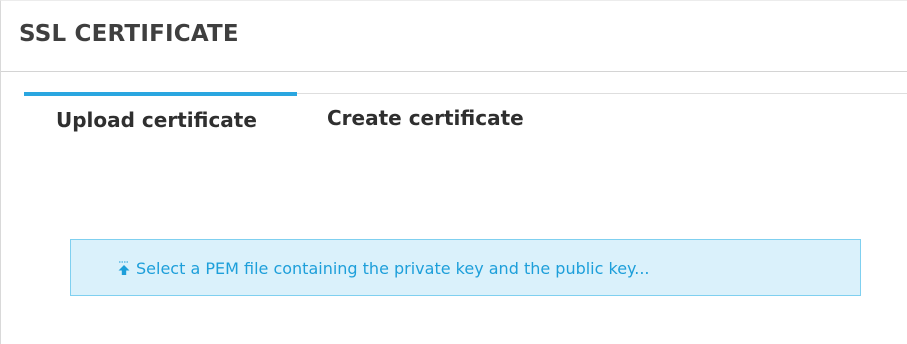 The height and width of the screenshot is (344, 907). I want to click on panel-title: SSL CERTIFICATE, so click(129, 34).